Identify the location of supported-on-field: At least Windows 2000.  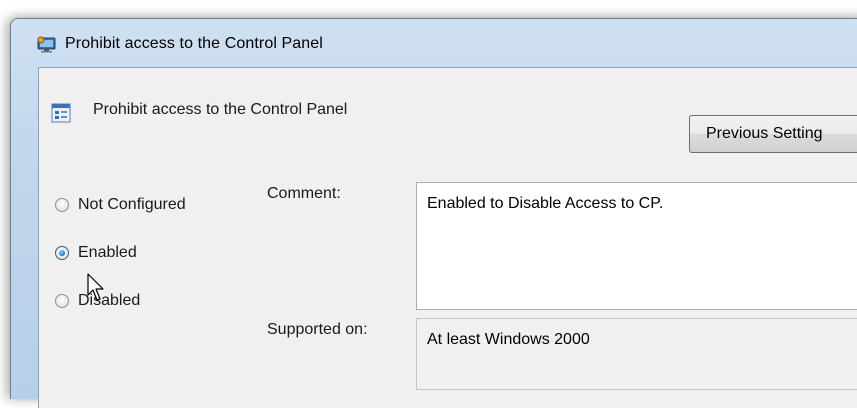
(636, 354).